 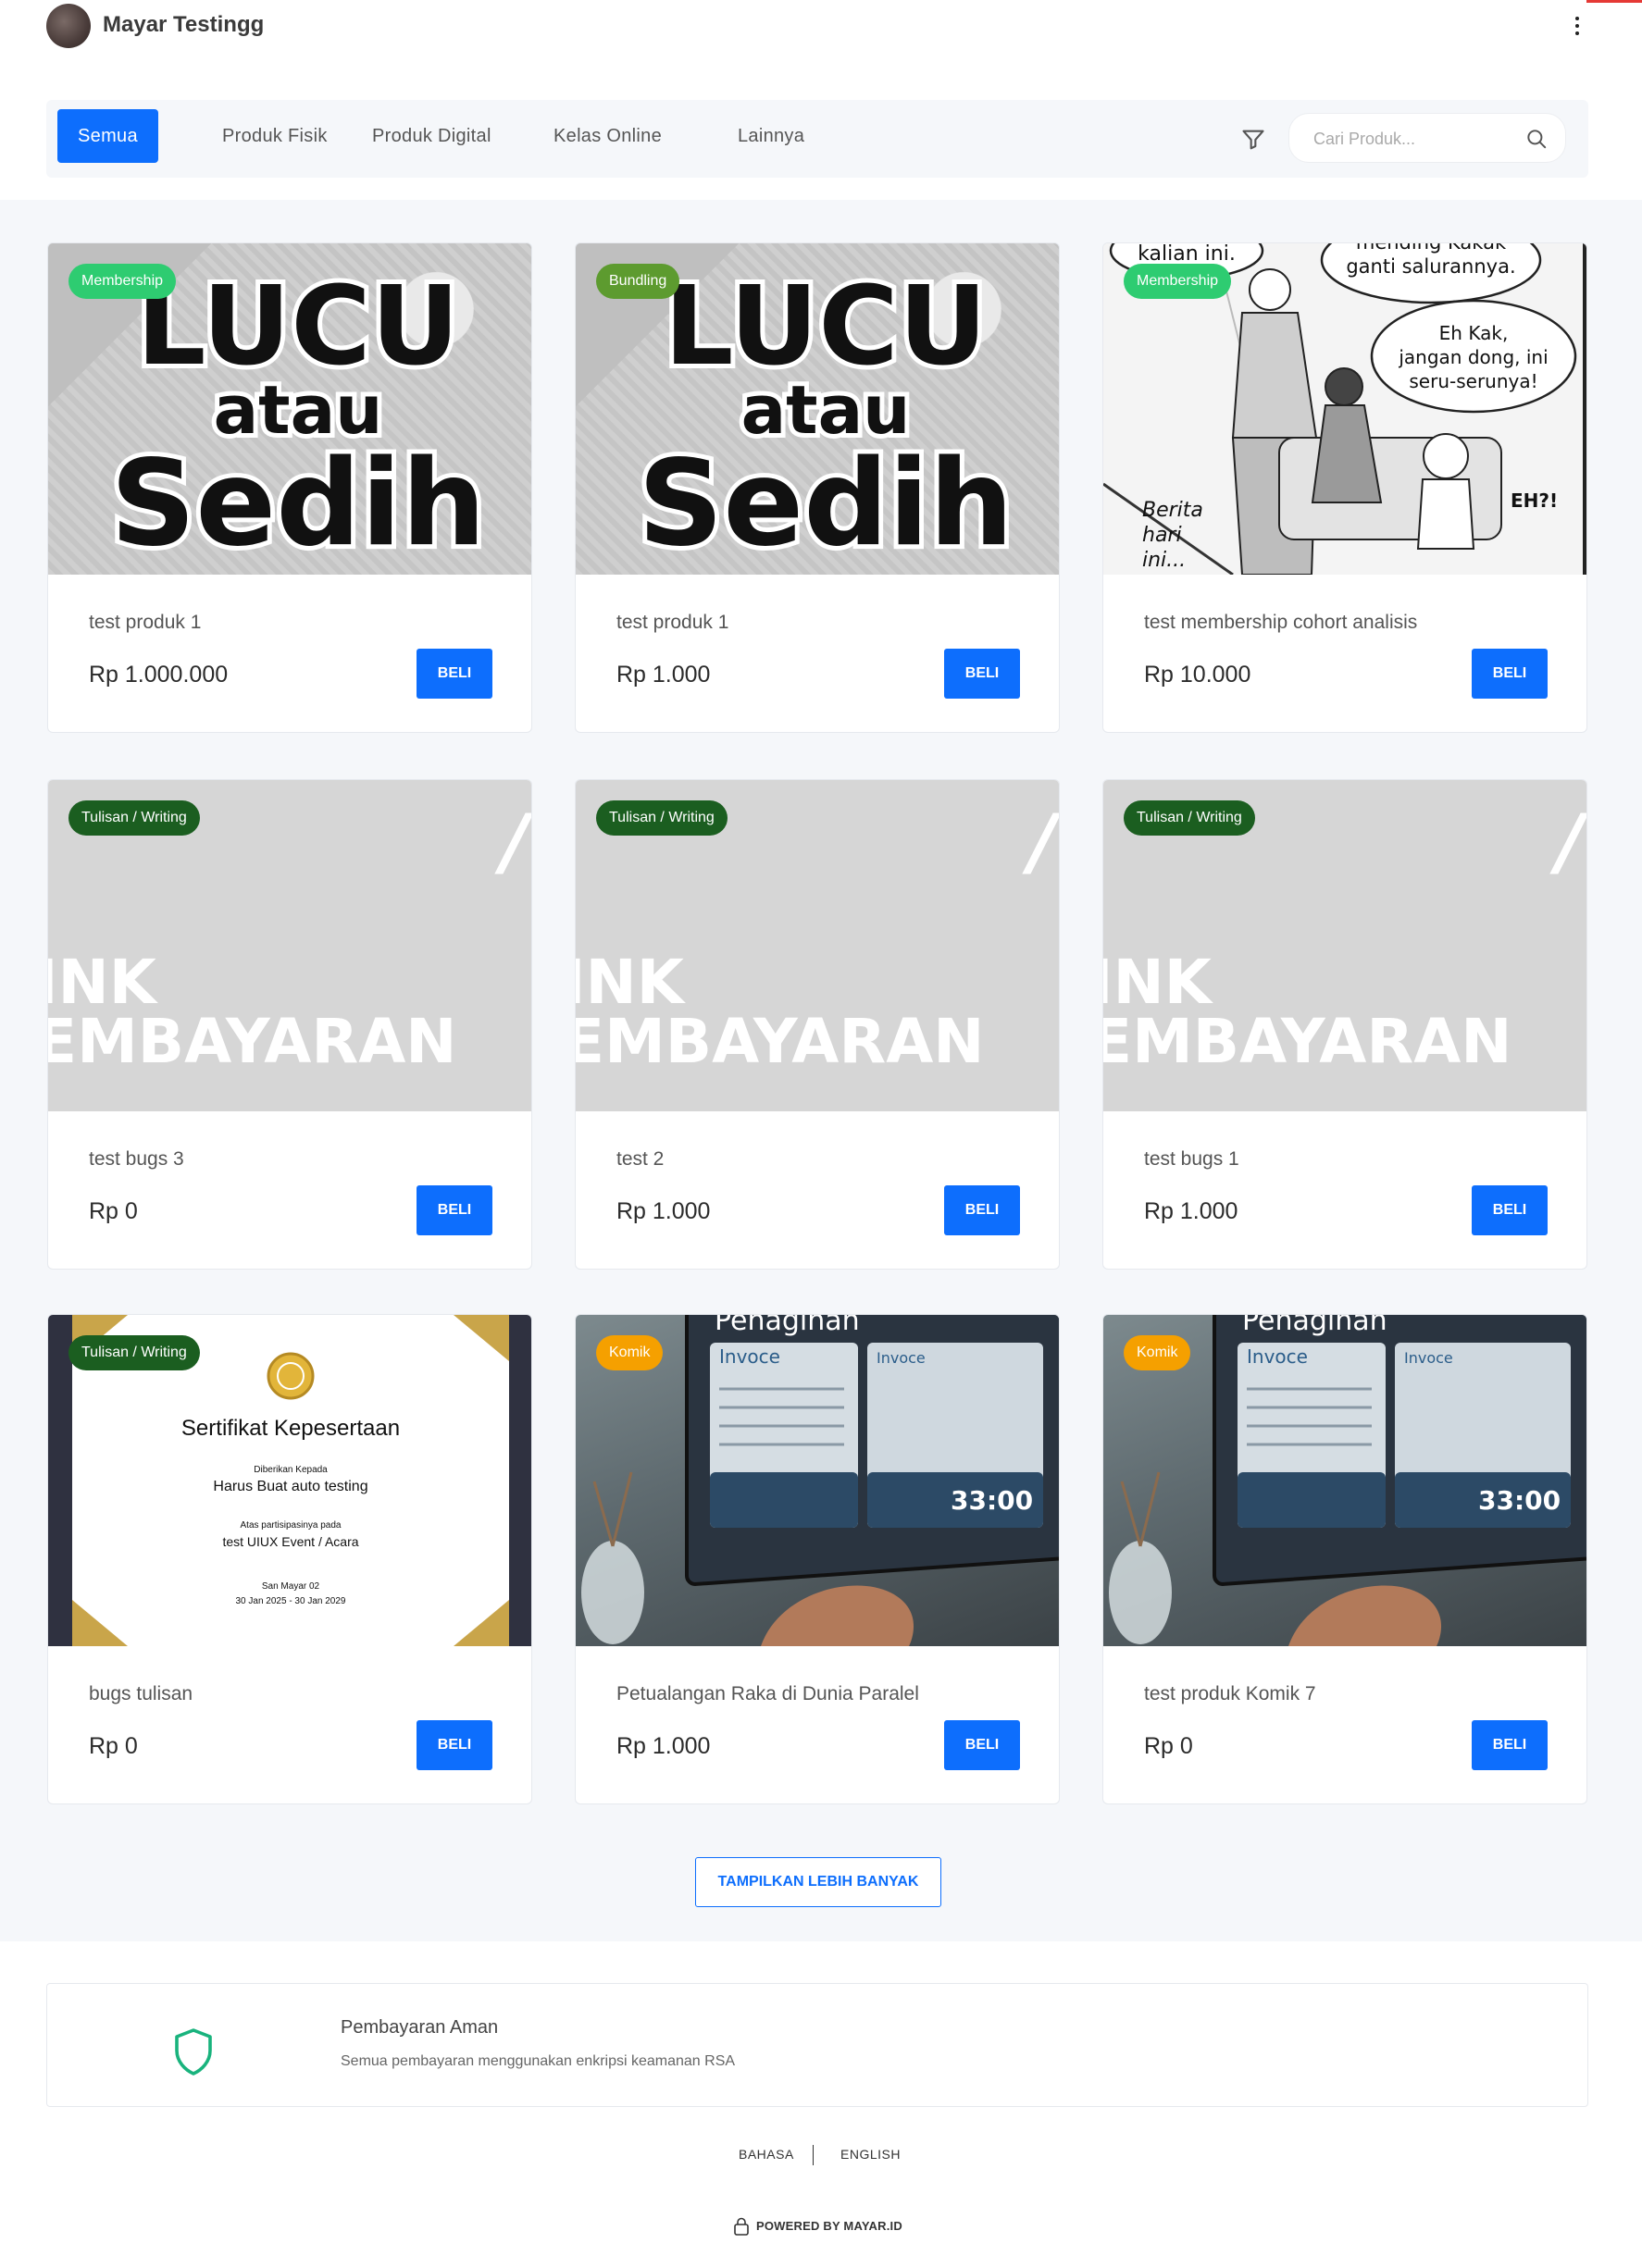 I want to click on search-icon, so click(x=1536, y=139).